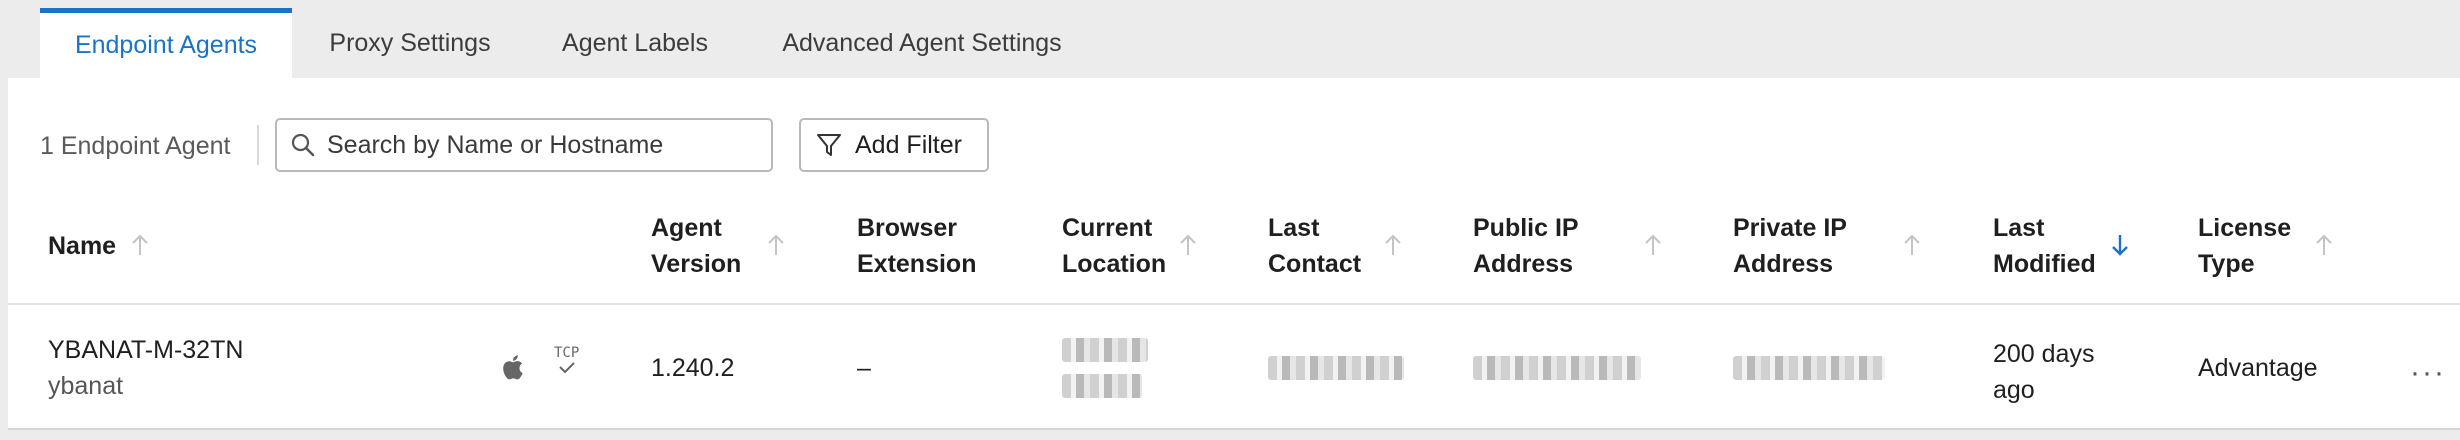  I want to click on column-header-agent-version: Agent Version, so click(696, 246).